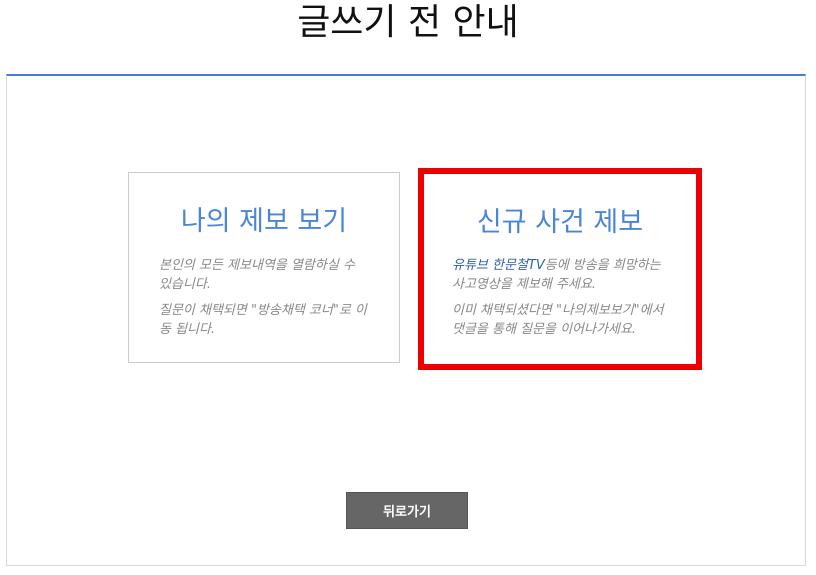 The image size is (816, 575). Describe the element at coordinates (408, 22) in the screenshot. I see `page-title: 글쓰기 전 안내` at that location.